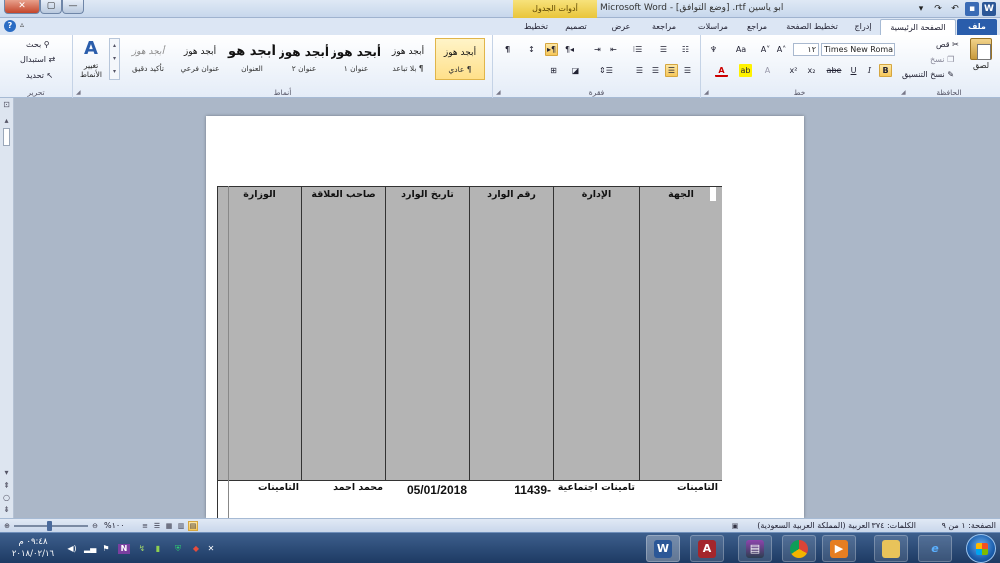 The height and width of the screenshot is (563, 1000). Describe the element at coordinates (6, 472) in the screenshot. I see `scroll-down-icon: ▾` at that location.